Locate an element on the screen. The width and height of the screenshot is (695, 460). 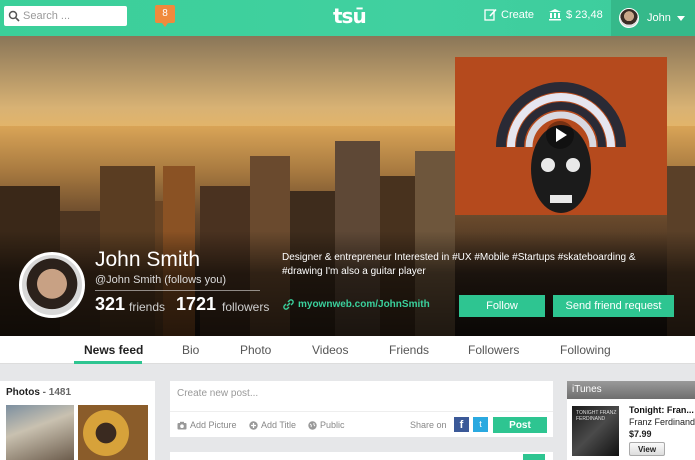
plus-circle-icon is located at coordinates (253, 425).